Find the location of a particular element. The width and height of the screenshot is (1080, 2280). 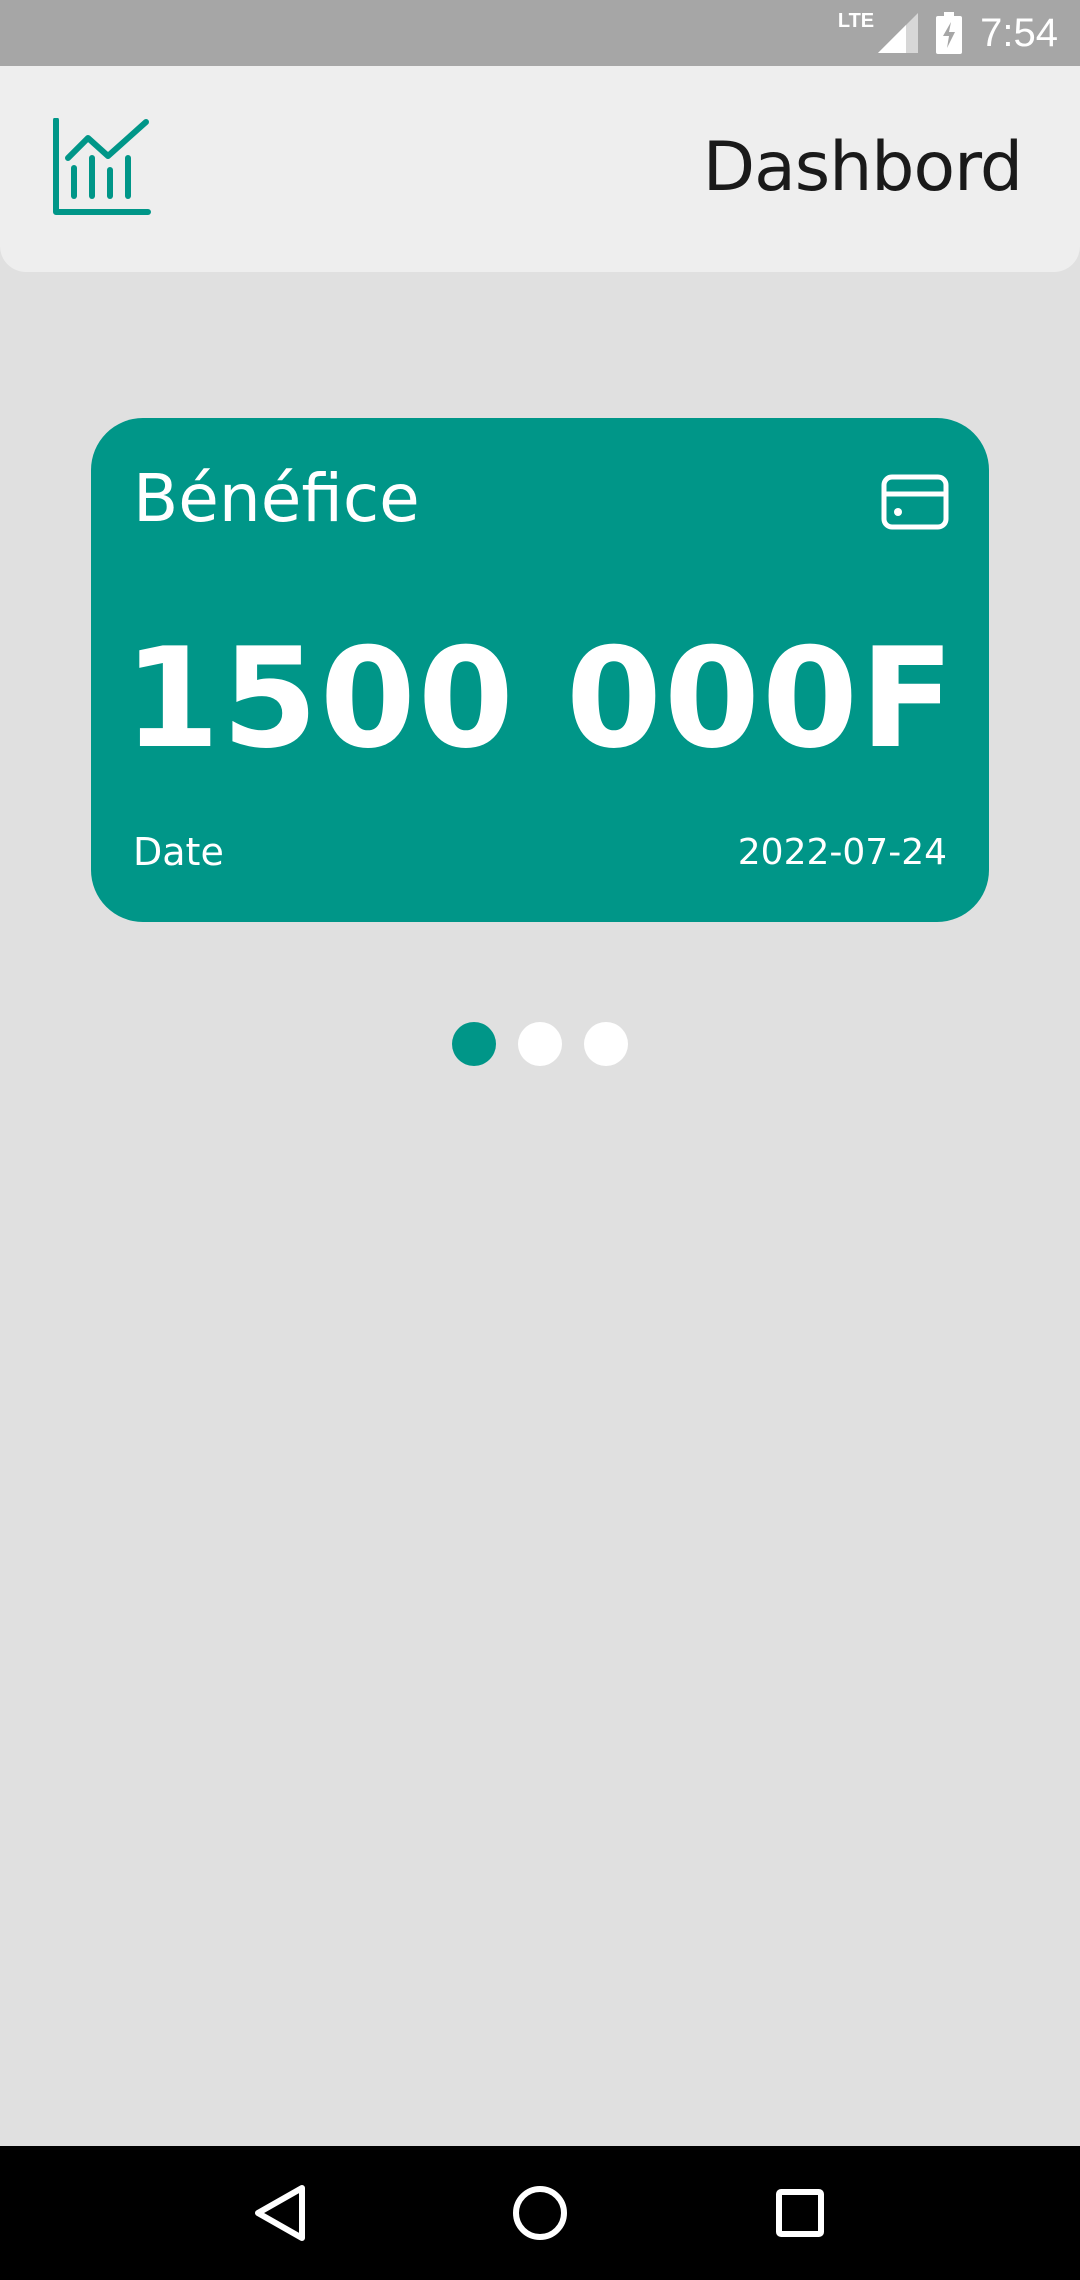

clock: 7:54 is located at coordinates (1019, 32).